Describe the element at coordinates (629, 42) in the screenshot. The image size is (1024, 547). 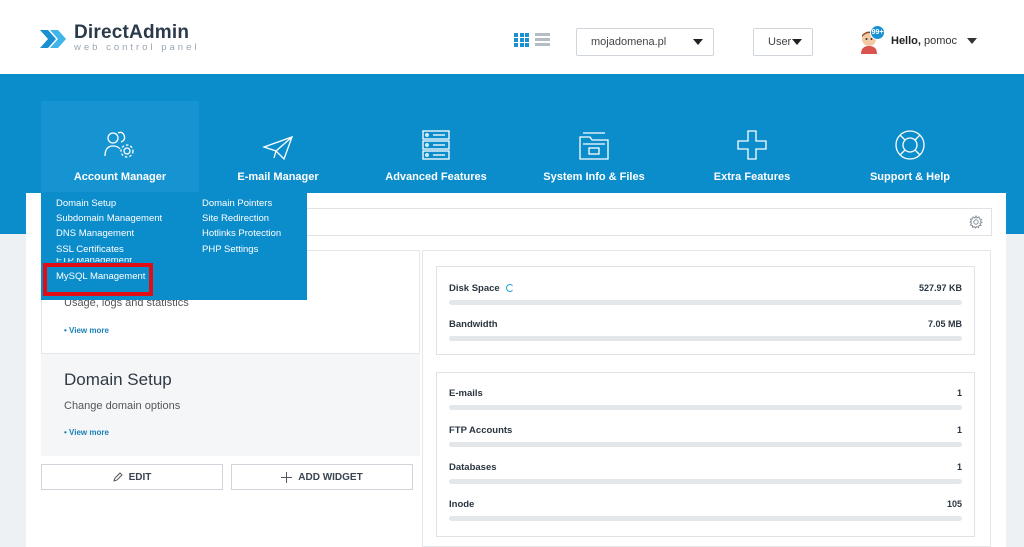
I see `domain-select-value: mojadomena.pl` at that location.